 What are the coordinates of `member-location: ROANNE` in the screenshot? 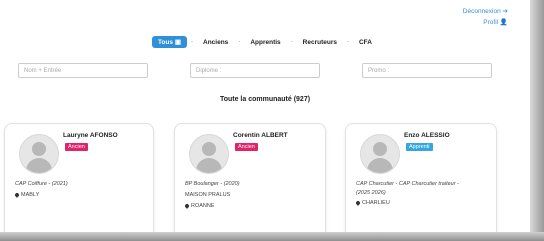 It's located at (199, 205).